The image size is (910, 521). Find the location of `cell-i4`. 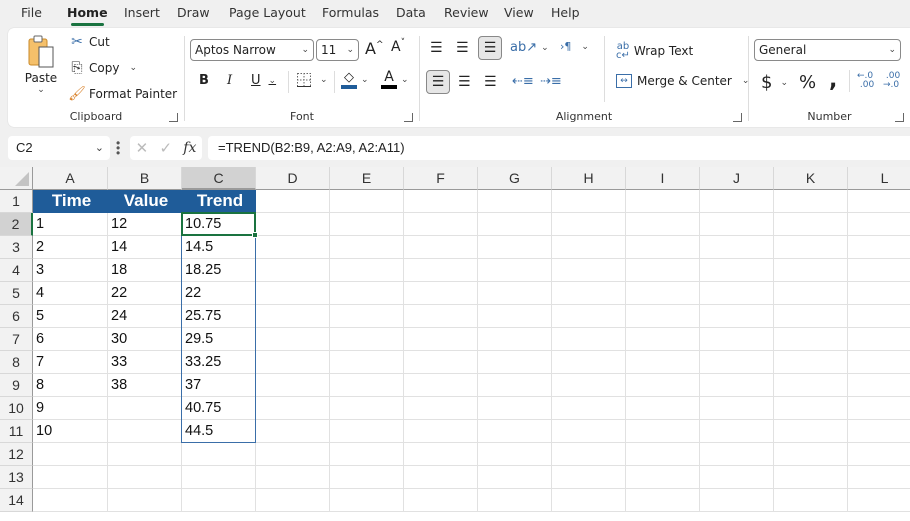

cell-i4 is located at coordinates (663, 270).